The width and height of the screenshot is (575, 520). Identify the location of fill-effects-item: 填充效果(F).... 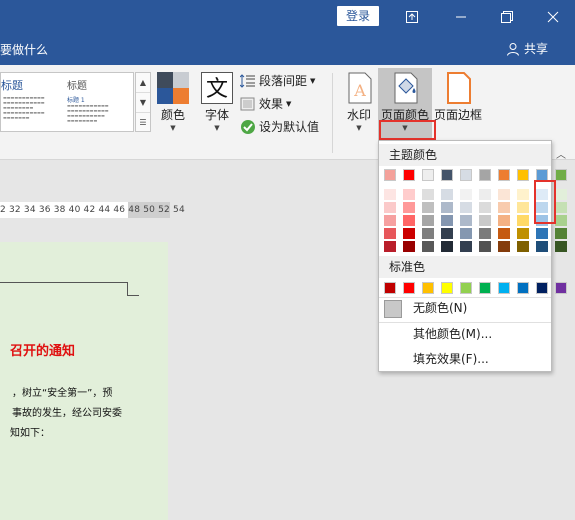
(465, 359).